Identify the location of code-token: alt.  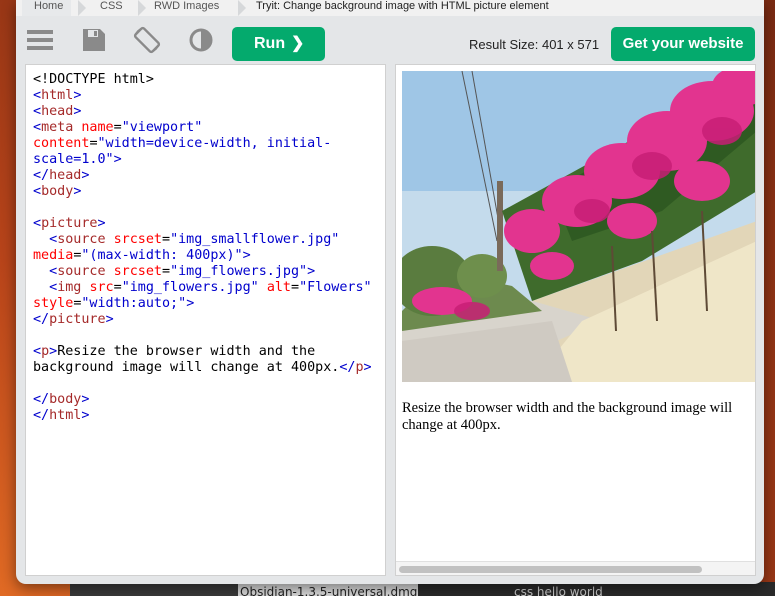
(278, 287).